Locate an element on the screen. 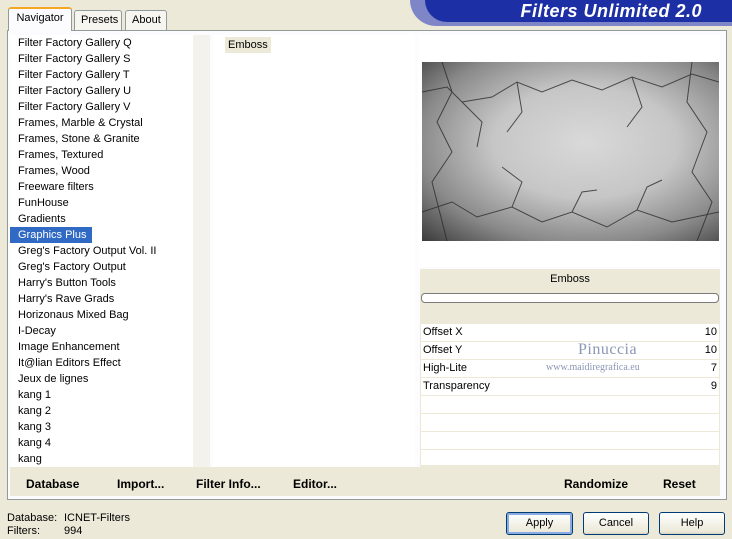 This screenshot has width=732, height=539. category-item: Greg's Factory Output is located at coordinates (97, 267).